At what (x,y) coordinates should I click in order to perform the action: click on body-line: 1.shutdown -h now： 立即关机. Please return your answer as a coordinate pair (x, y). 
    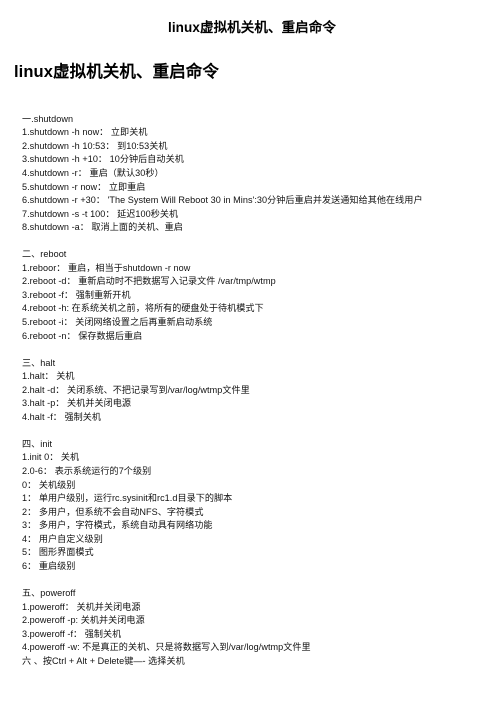
    Looking at the image, I should click on (85, 132).